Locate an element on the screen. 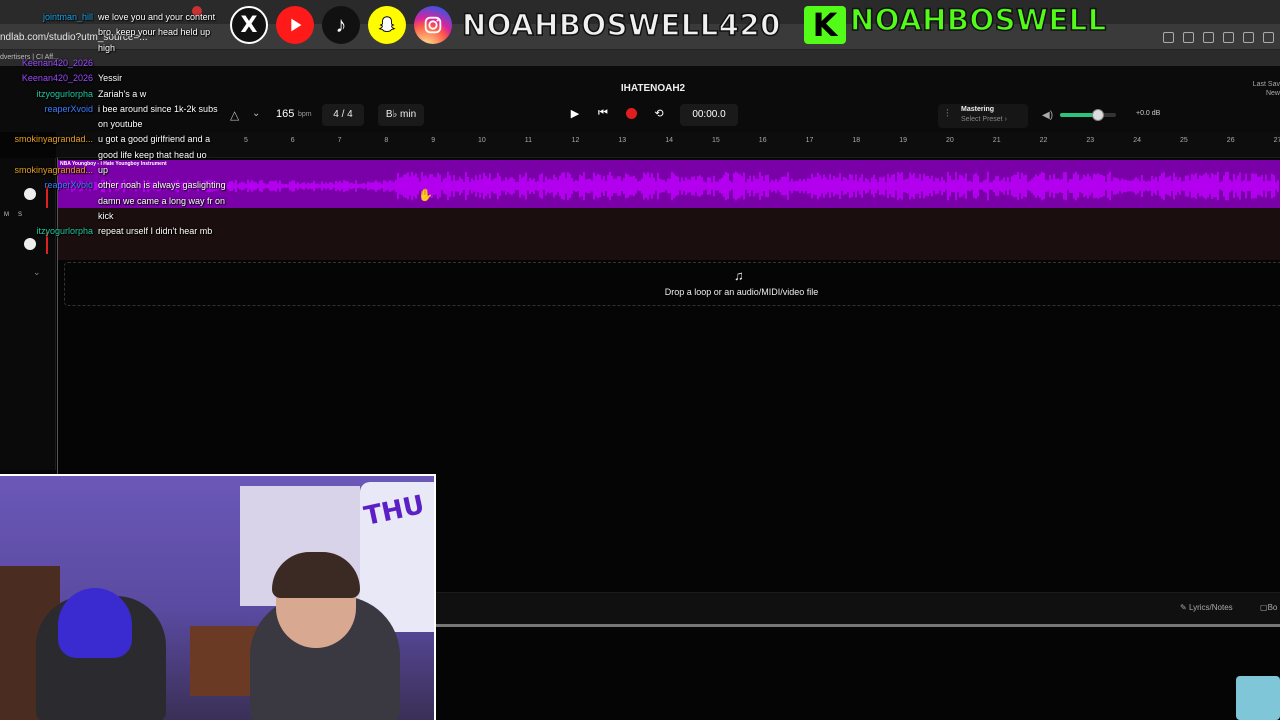 This screenshot has width=1280, height=720. waveform-path is located at coordinates (668, 186).